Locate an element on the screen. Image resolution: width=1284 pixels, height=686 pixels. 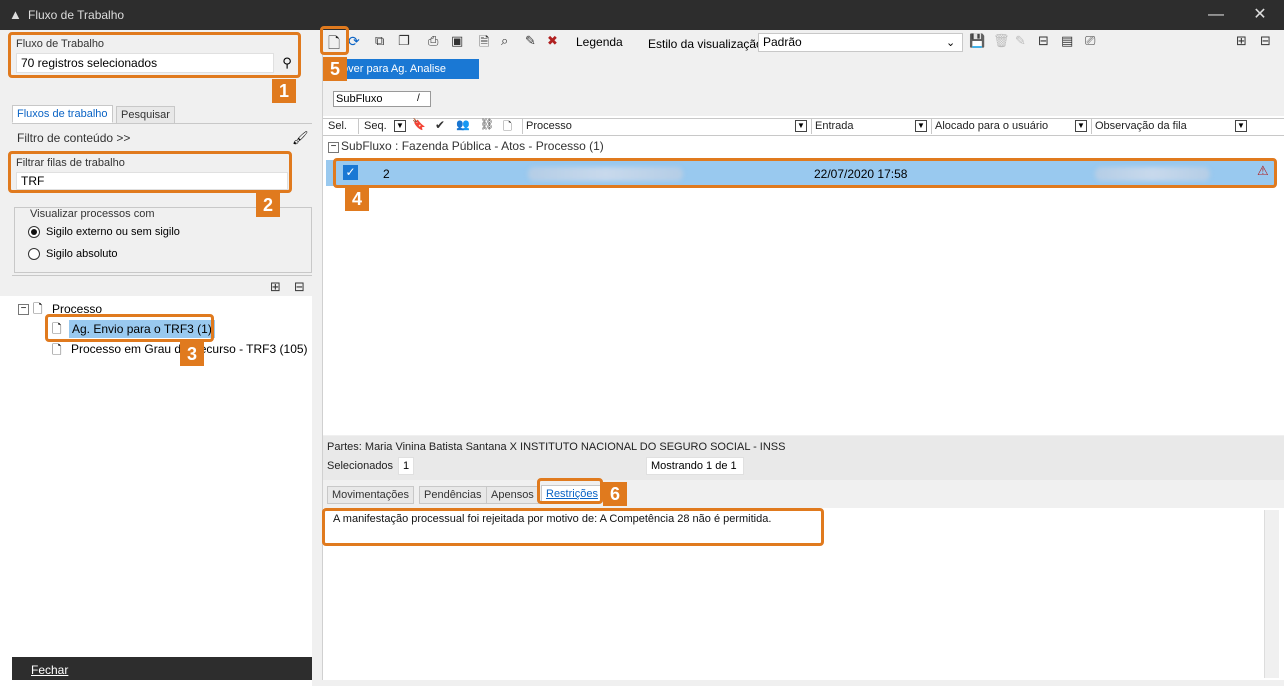
col-entrada: Entrada is located at coordinates (863, 126).